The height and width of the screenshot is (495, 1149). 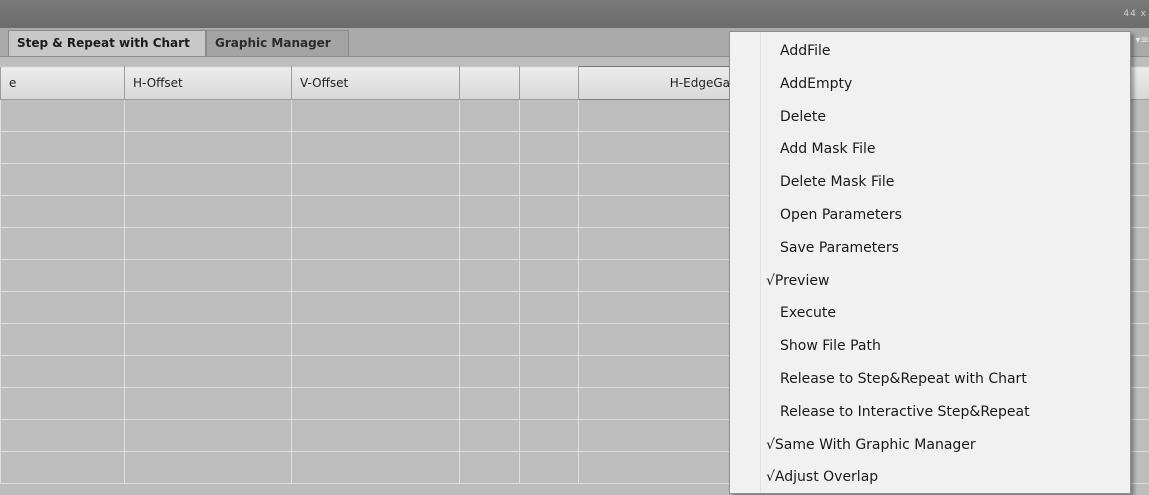 I want to click on menu-item-save-parameters: Save Parameters, so click(x=930, y=248).